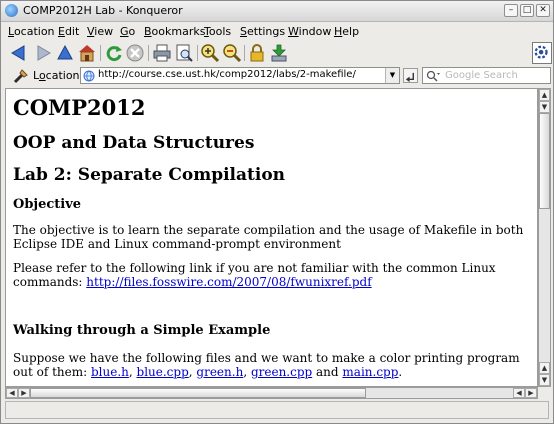  Describe the element at coordinates (309, 31) in the screenshot. I see `menu-window: Window` at that location.